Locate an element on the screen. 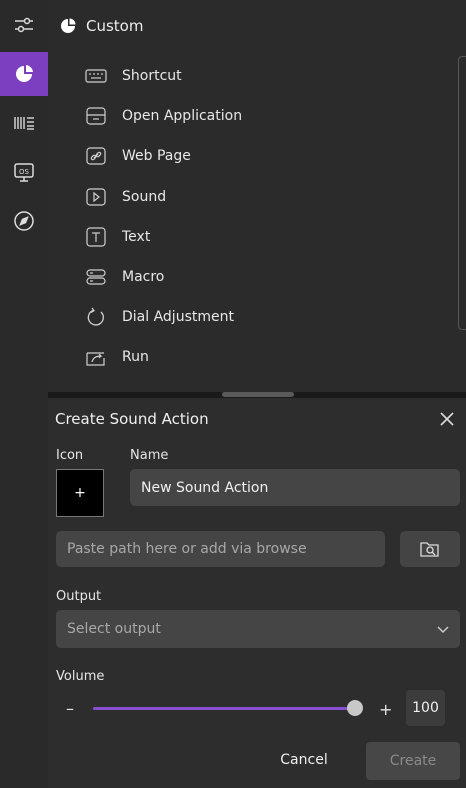 Image resolution: width=466 pixels, height=788 pixels. sidebar-item-discover is located at coordinates (24, 221).